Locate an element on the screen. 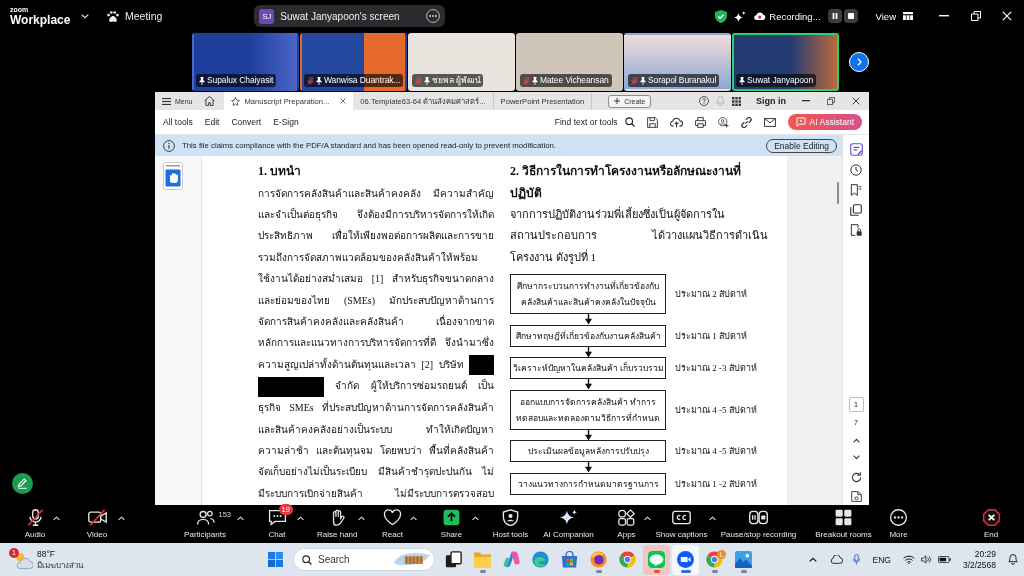 This screenshot has width=1024, height=576. participant-name: Suwat Janyapoon is located at coordinates (780, 80).